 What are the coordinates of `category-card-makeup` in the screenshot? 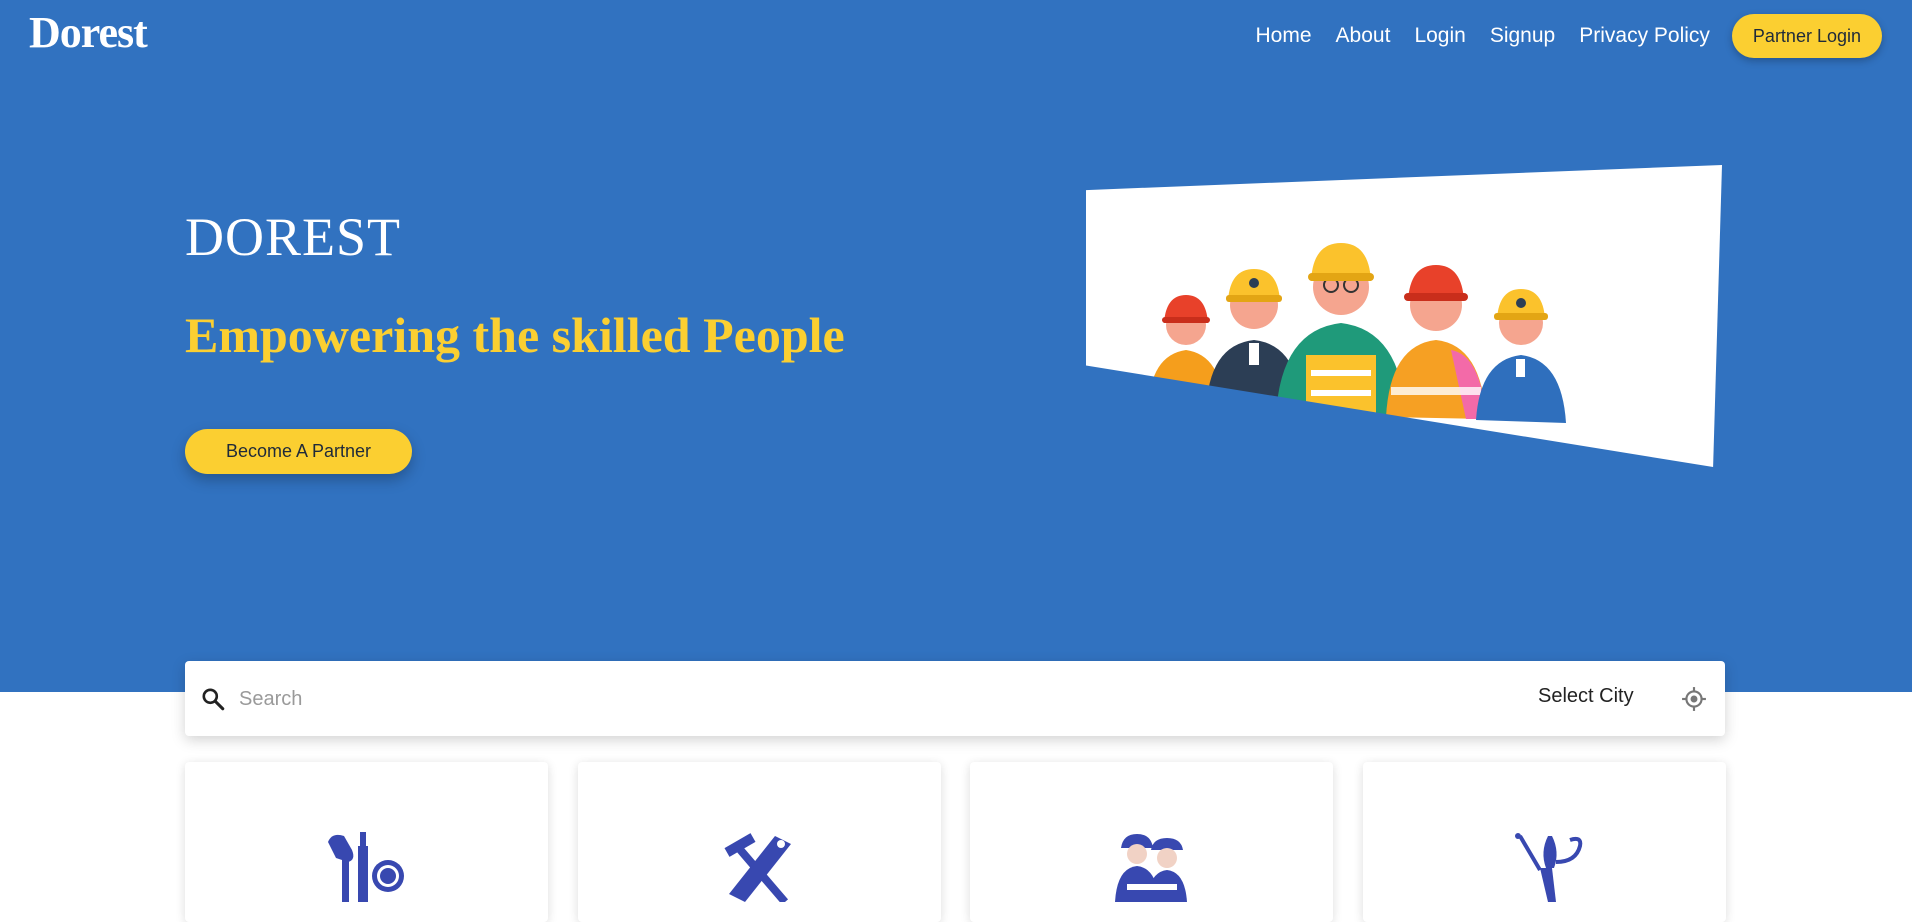 It's located at (366, 842).